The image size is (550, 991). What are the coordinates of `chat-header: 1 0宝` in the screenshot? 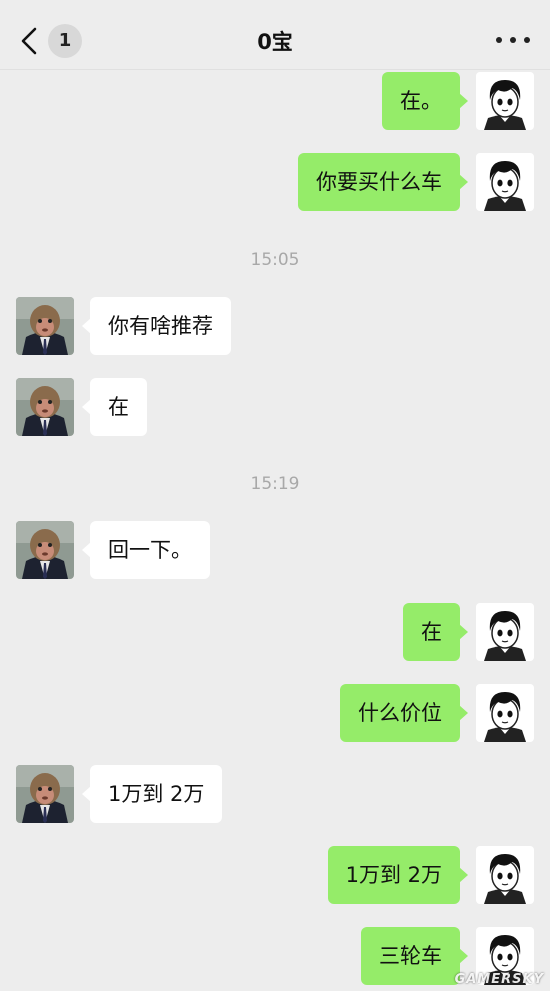 It's located at (275, 35).